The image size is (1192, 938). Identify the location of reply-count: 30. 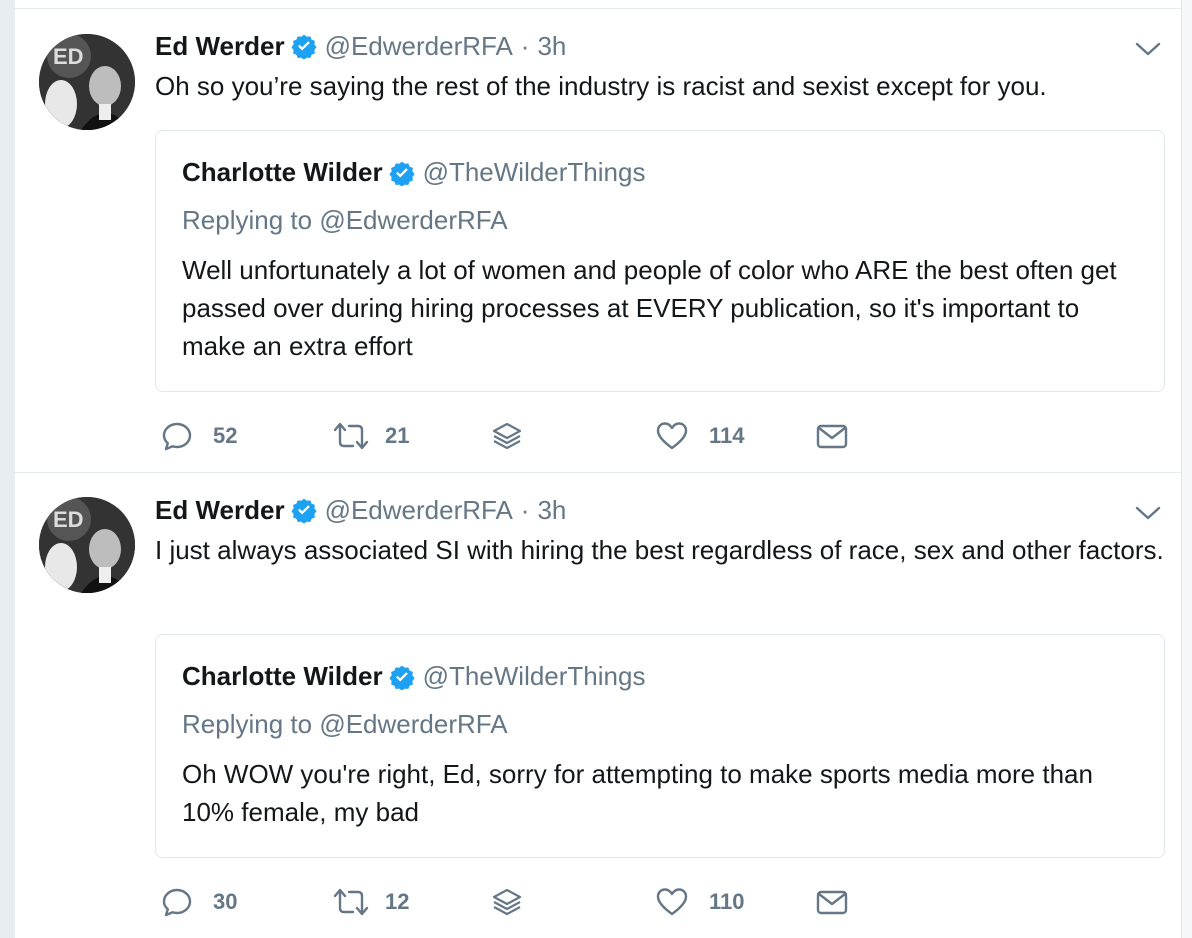
(225, 901).